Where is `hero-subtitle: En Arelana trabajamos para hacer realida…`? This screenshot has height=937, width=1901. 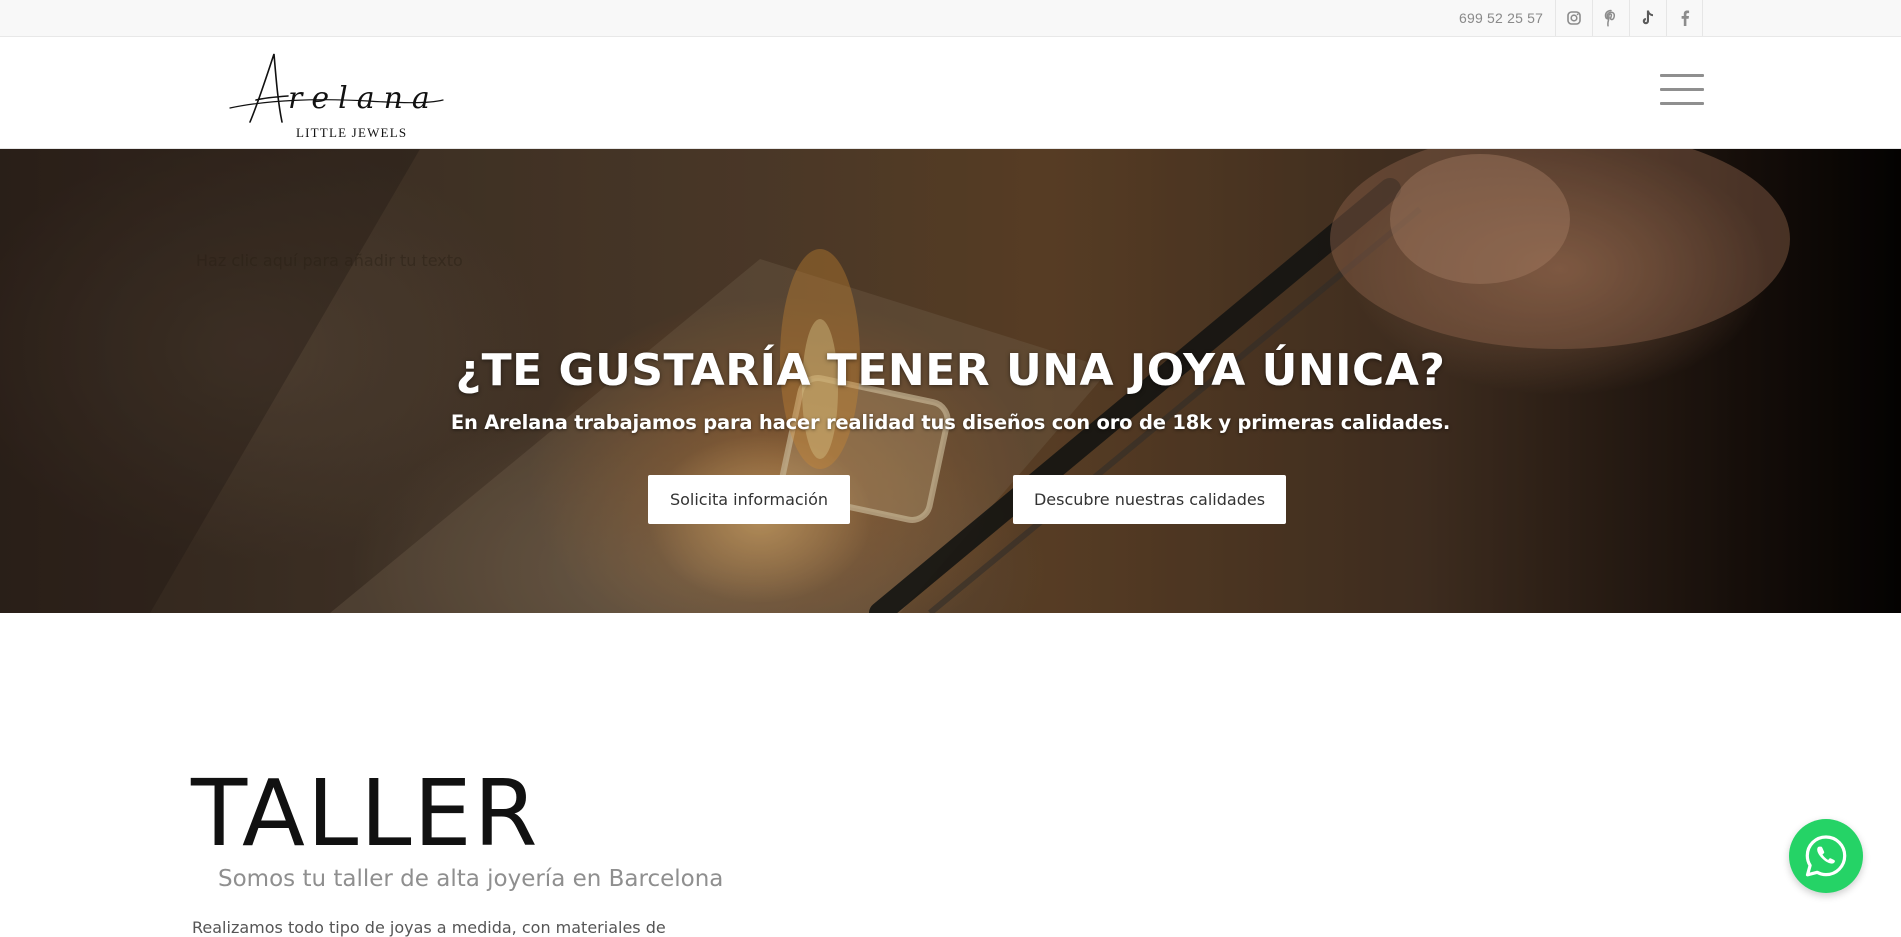 hero-subtitle: En Arelana trabajamos para hacer realida… is located at coordinates (950, 422).